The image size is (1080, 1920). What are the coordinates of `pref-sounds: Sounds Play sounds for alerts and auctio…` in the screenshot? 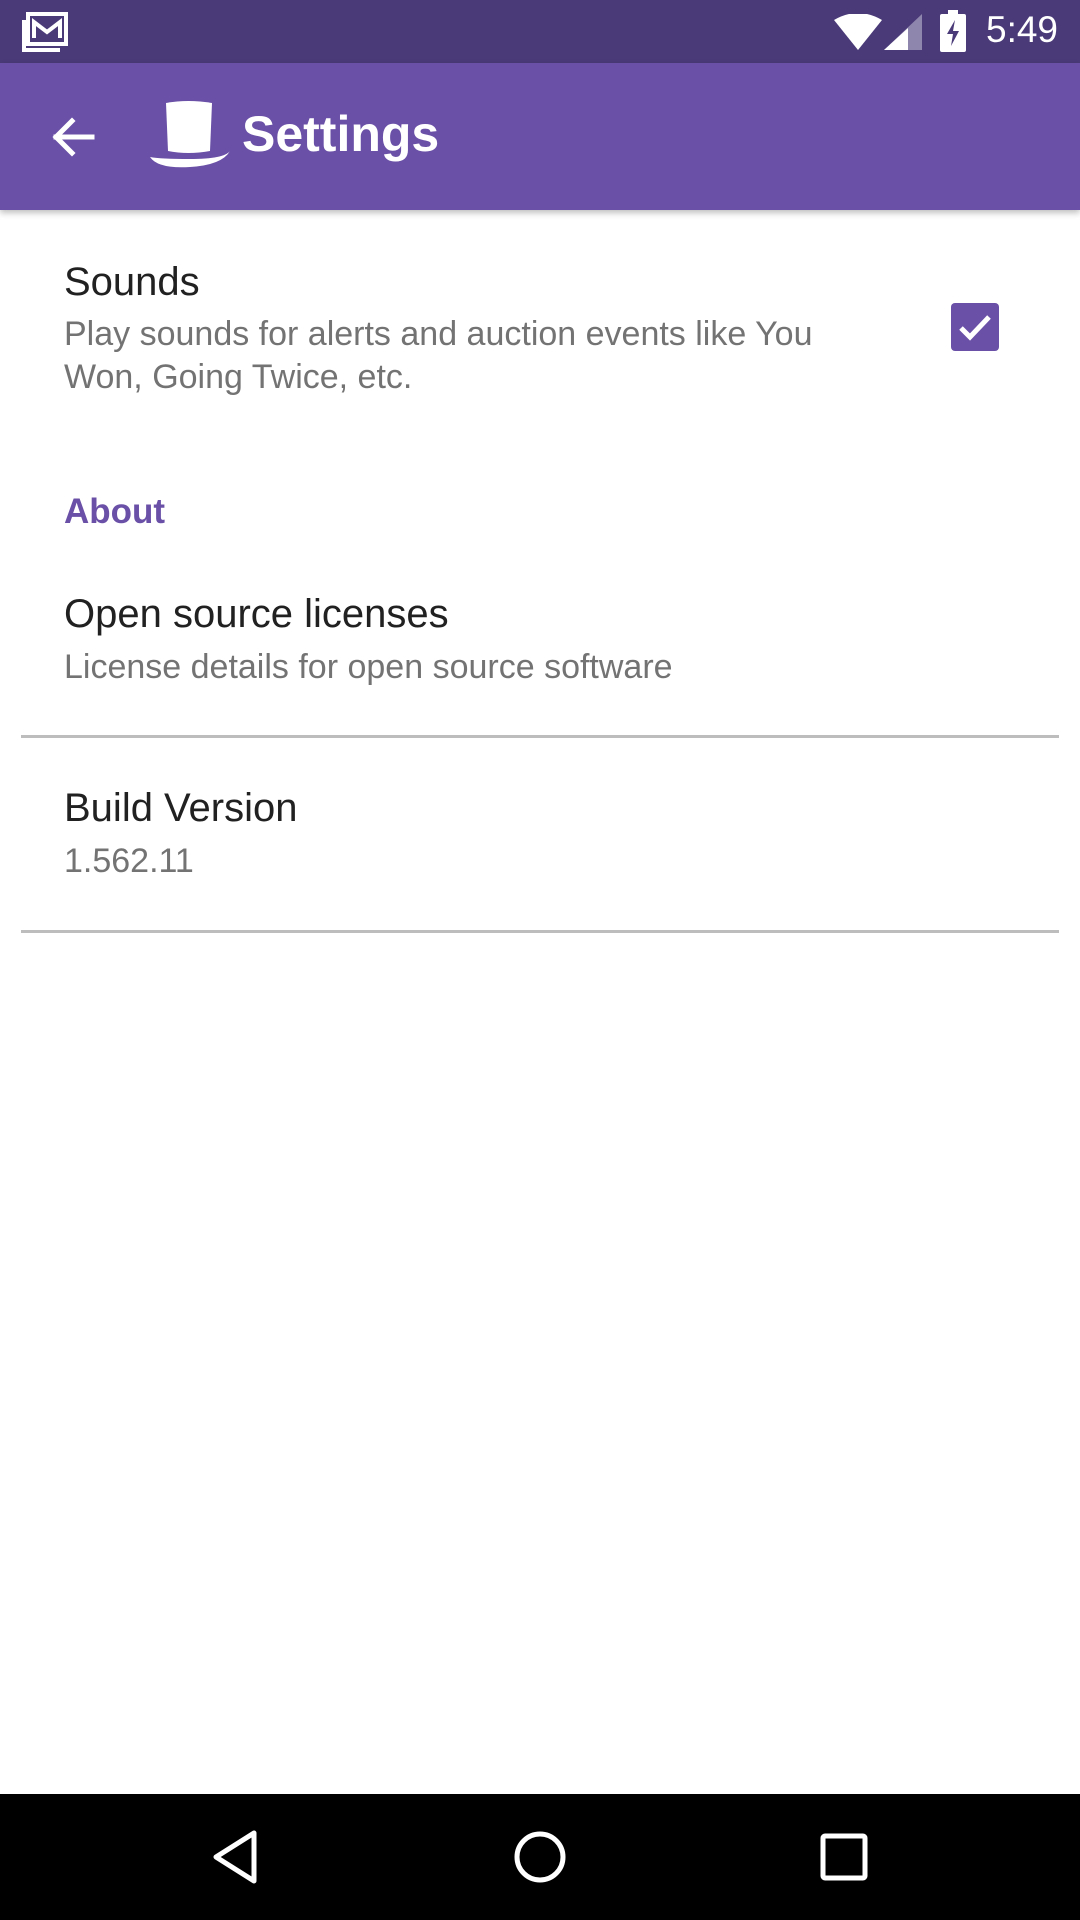 It's located at (540, 320).